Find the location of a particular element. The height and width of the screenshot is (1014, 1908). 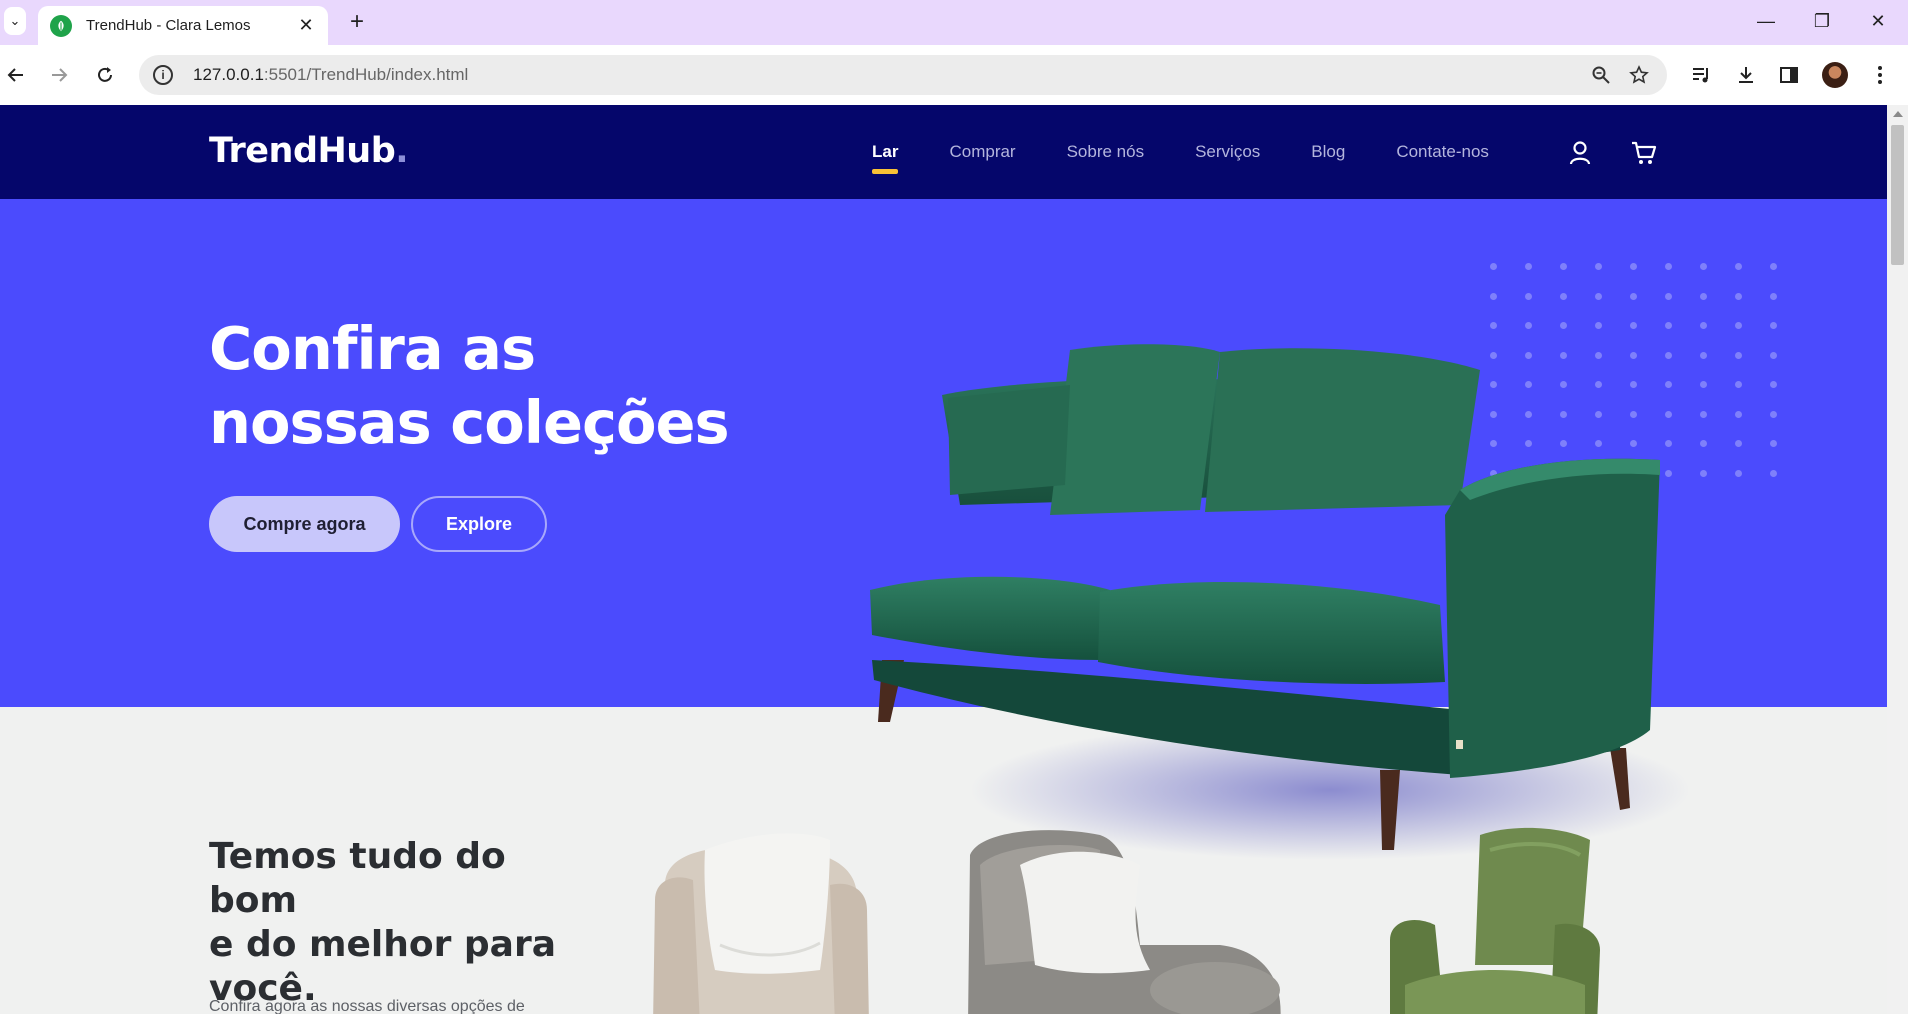

page-scrollbar is located at coordinates (1897, 559).